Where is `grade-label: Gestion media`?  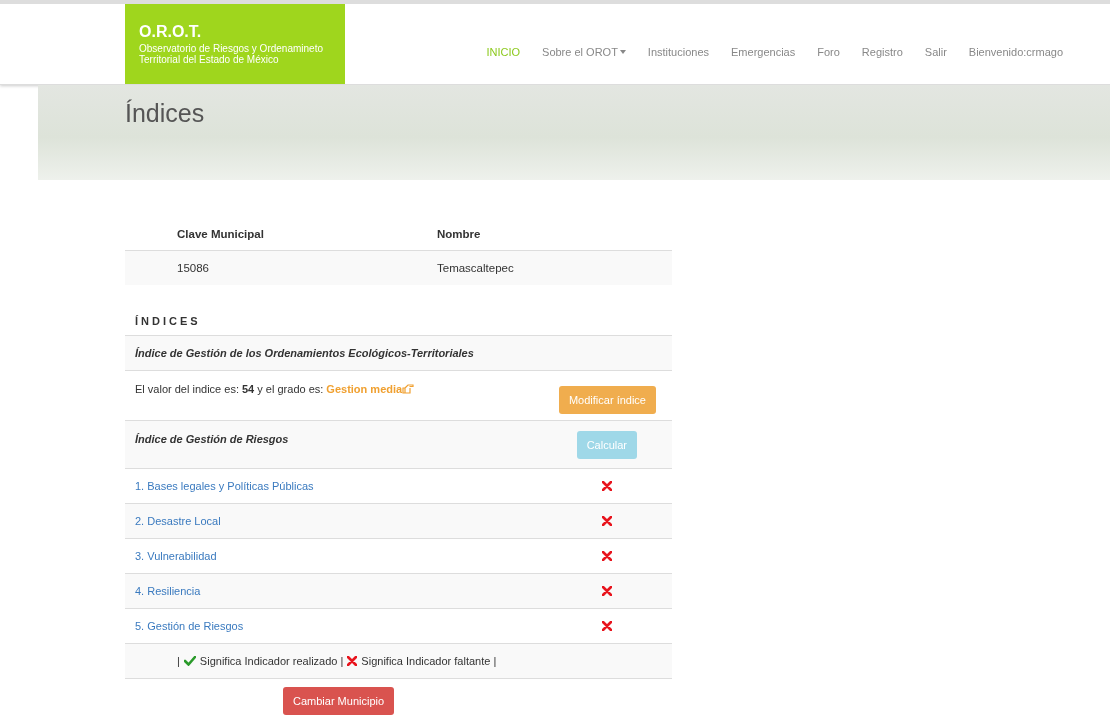
grade-label: Gestion media is located at coordinates (364, 389).